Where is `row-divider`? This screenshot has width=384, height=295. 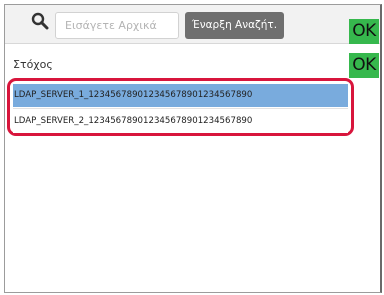 row-divider is located at coordinates (180, 108).